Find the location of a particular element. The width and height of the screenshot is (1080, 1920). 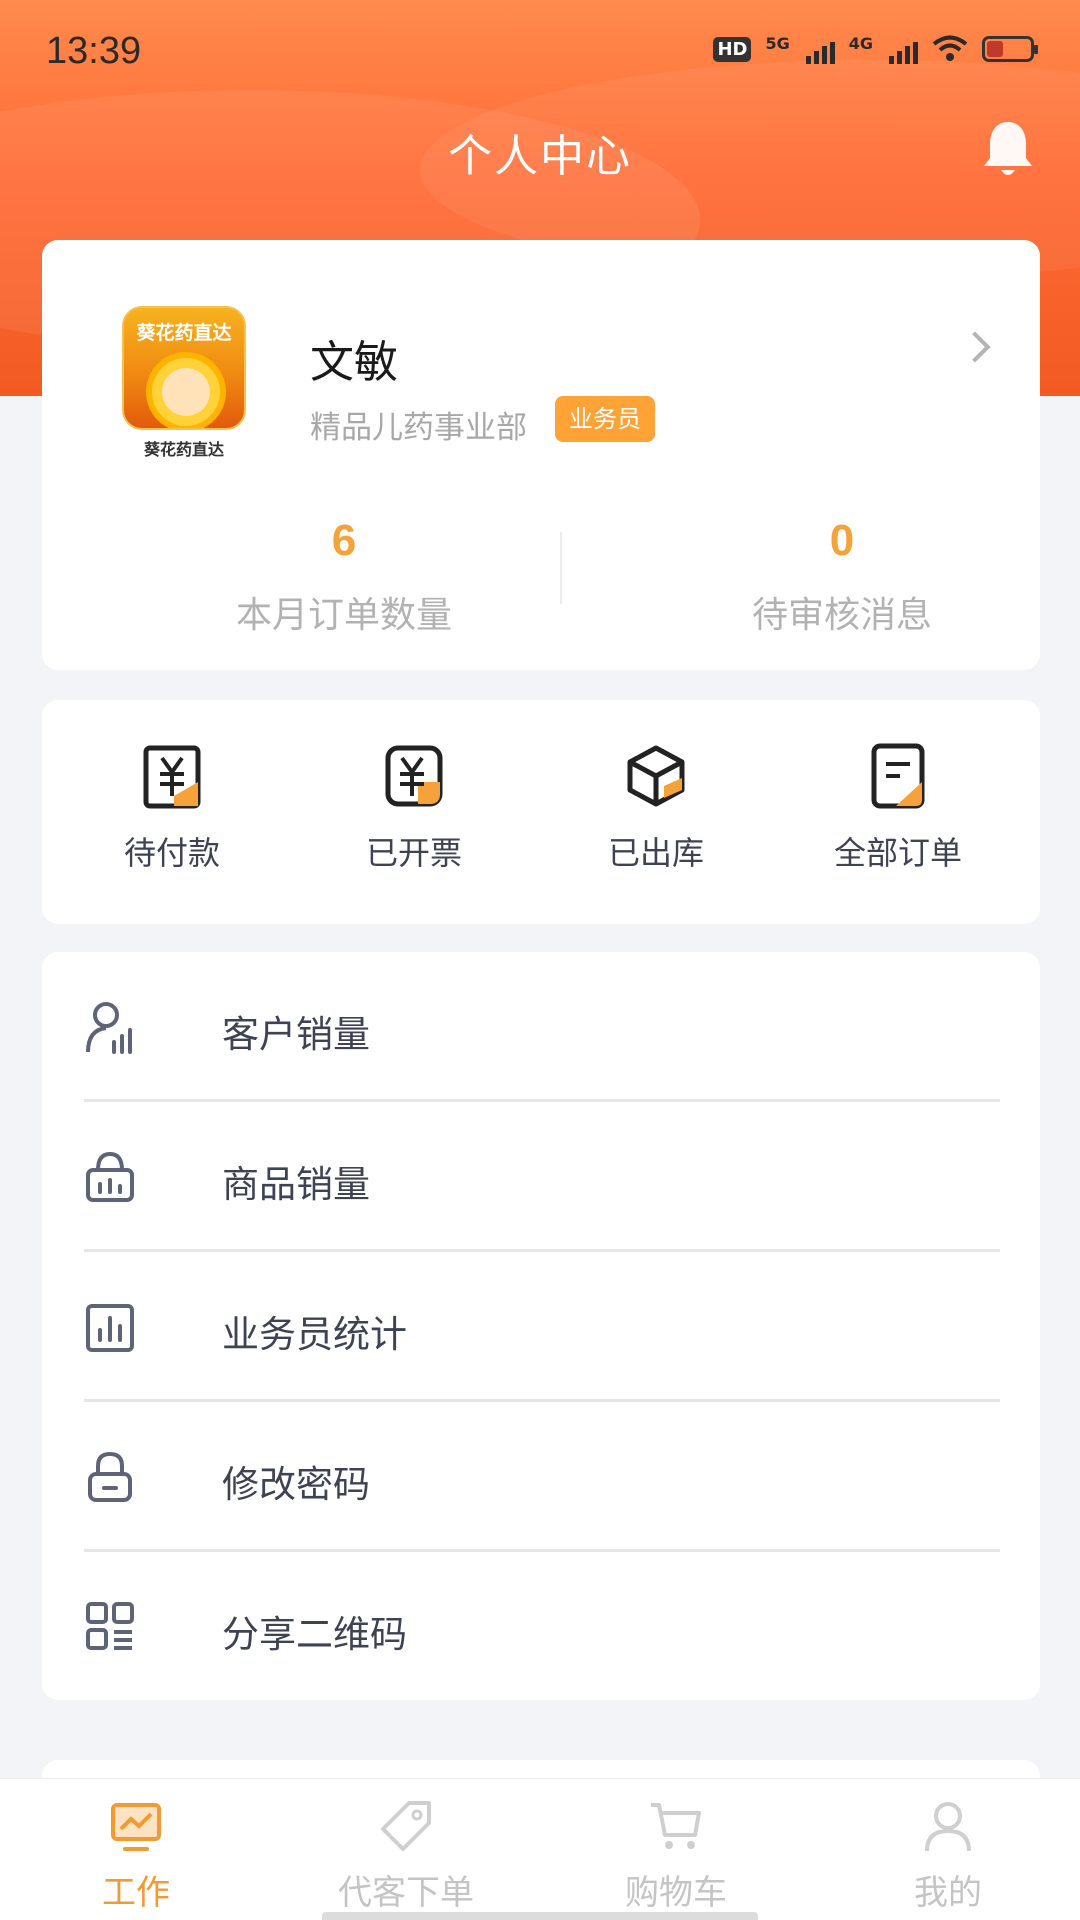

cart-icon is located at coordinates (676, 1826).